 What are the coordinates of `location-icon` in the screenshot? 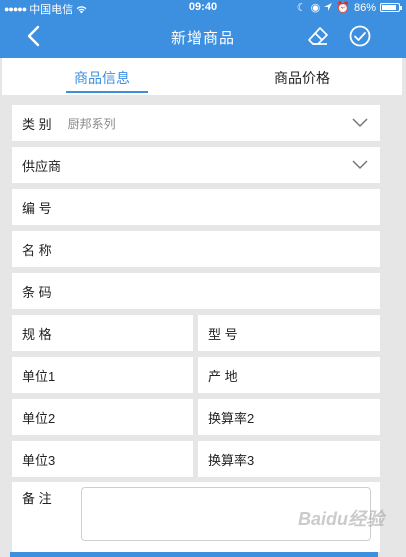 It's located at (328, 7).